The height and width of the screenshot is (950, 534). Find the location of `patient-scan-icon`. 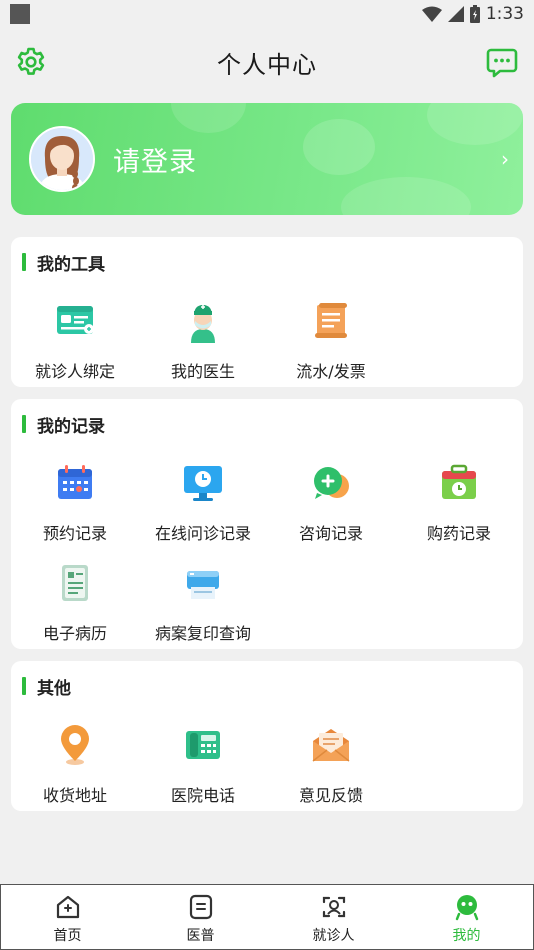

patient-scan-icon is located at coordinates (333, 907).